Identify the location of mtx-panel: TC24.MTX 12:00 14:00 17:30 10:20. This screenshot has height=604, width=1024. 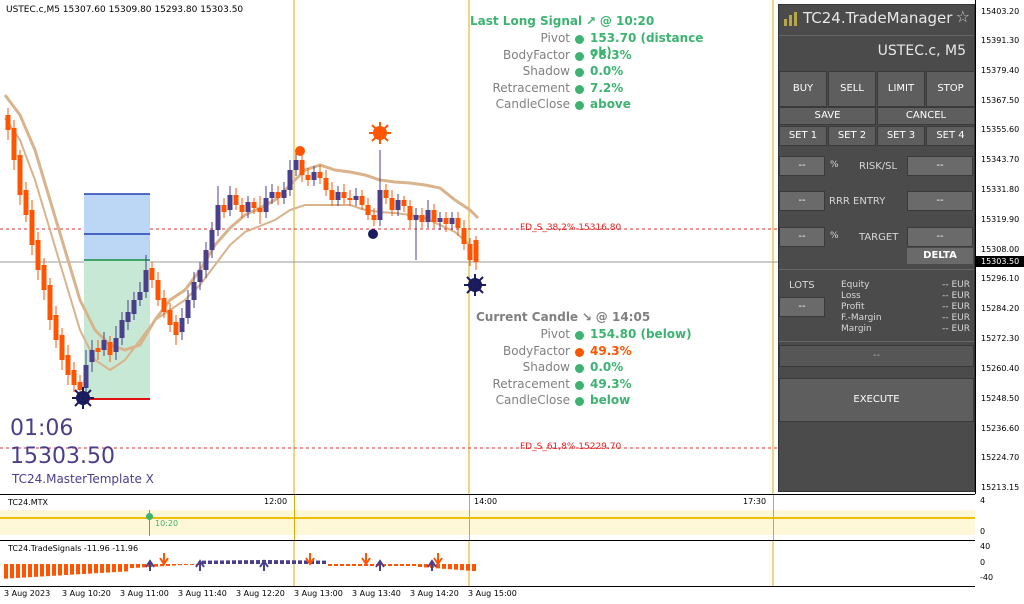
(487, 517).